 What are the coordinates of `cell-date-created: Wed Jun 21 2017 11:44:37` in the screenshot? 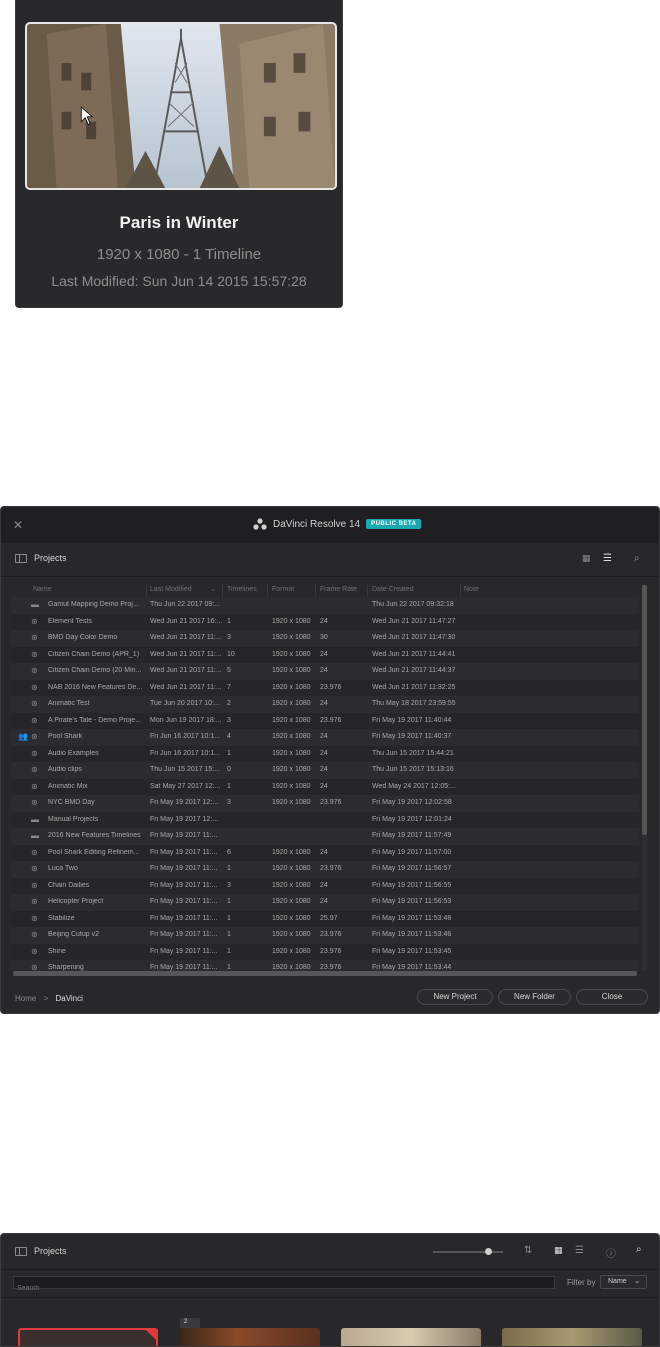 It's located at (414, 670).